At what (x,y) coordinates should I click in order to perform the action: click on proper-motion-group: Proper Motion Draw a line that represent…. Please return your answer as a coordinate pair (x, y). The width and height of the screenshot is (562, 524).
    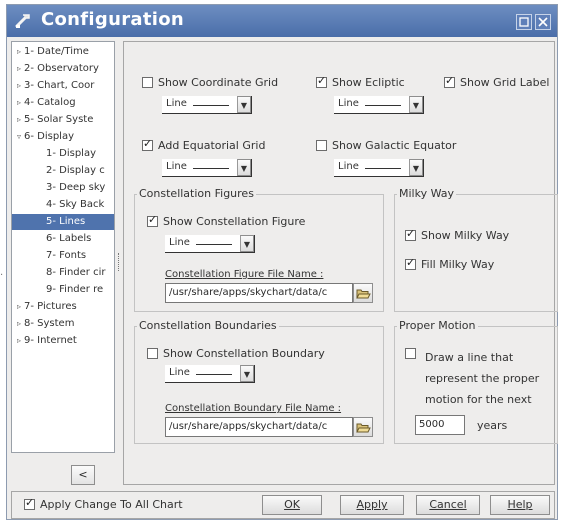
    Looking at the image, I should click on (476, 381).